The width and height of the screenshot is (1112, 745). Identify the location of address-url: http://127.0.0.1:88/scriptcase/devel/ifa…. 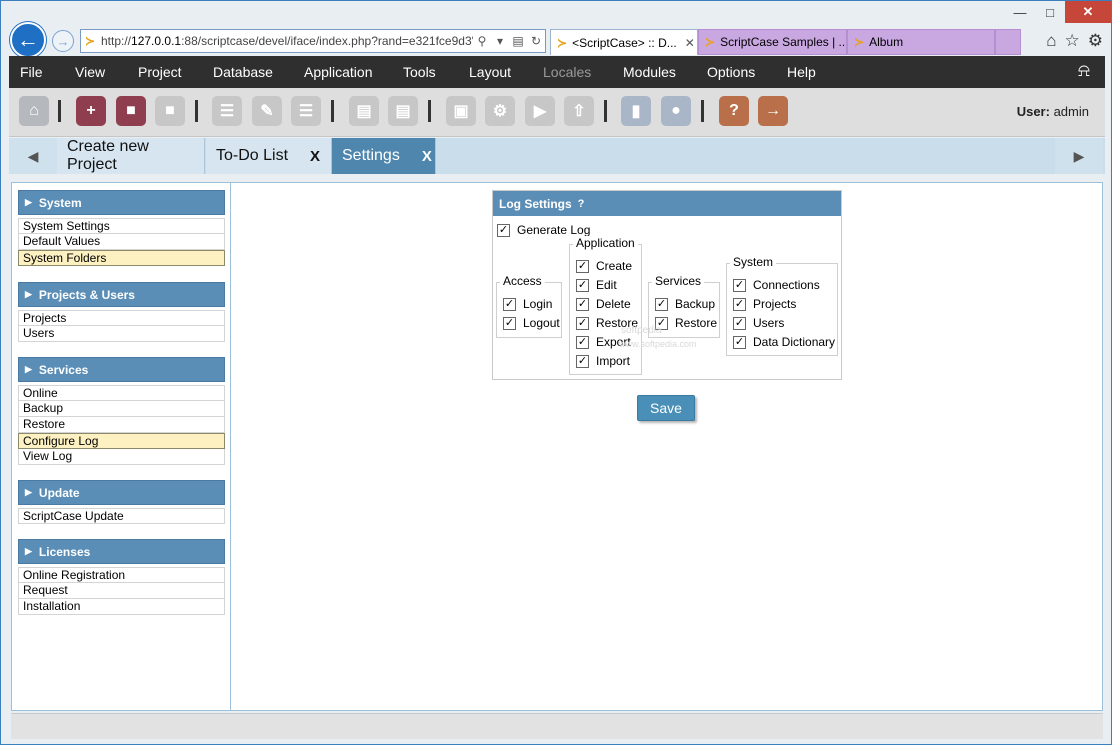
(287, 41).